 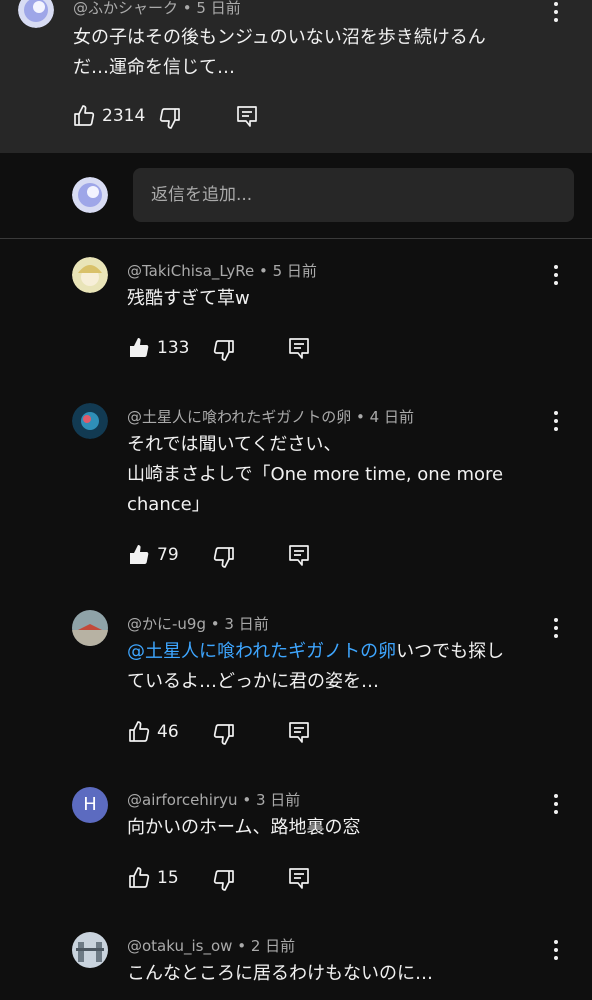 What do you see at coordinates (153, 555) in the screenshot?
I see `like-button: 79` at bounding box center [153, 555].